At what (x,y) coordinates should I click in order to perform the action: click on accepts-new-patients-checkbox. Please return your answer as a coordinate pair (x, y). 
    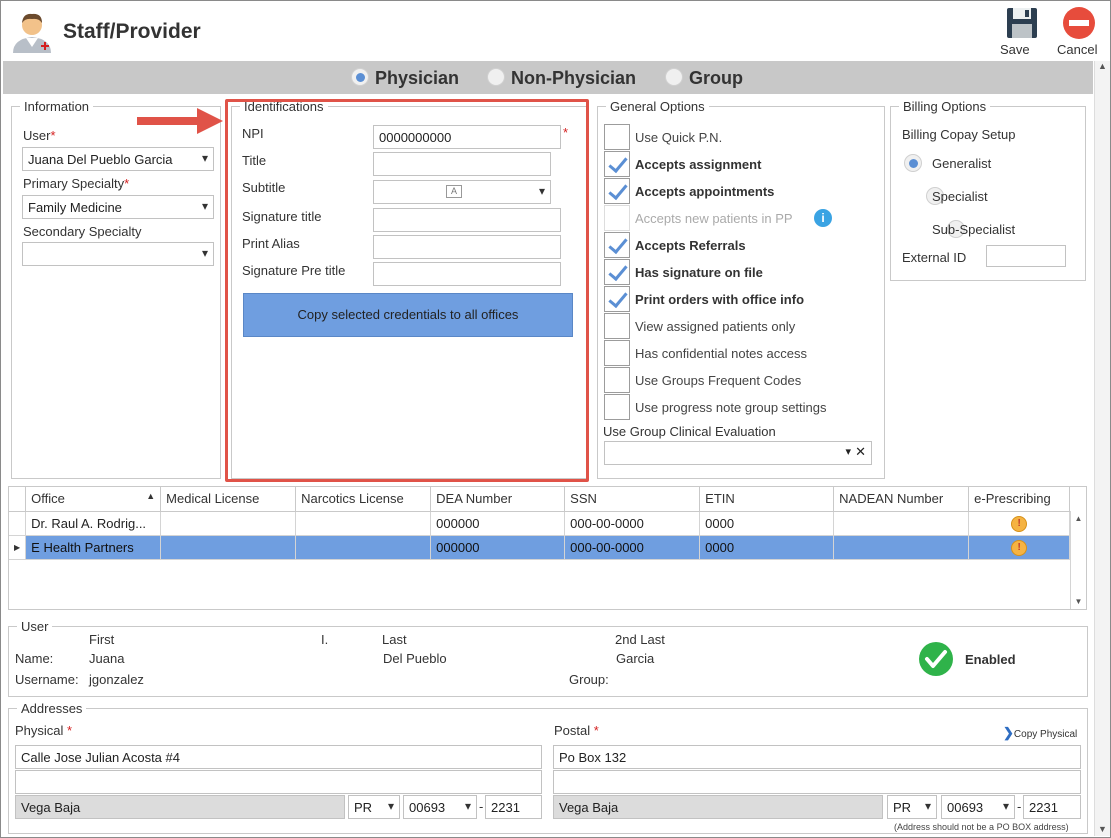
    Looking at the image, I should click on (617, 218).